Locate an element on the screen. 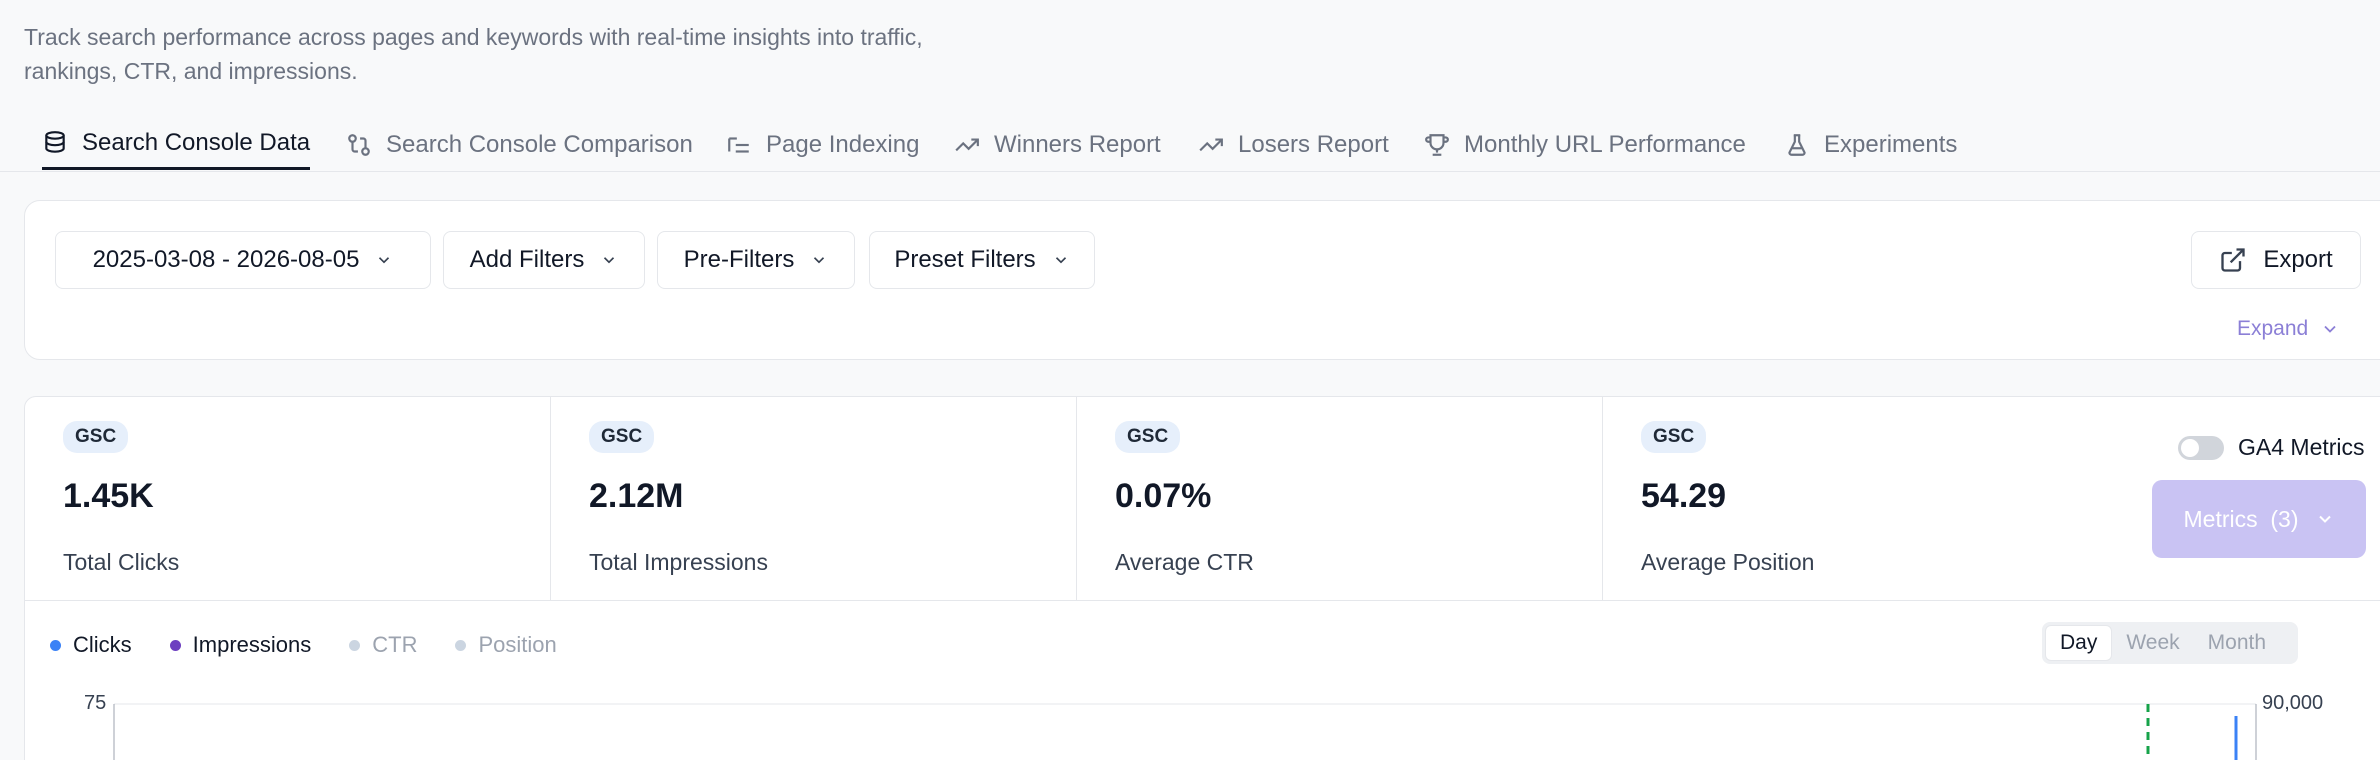 The image size is (2380, 760). period-day-button: Day is located at coordinates (2079, 643).